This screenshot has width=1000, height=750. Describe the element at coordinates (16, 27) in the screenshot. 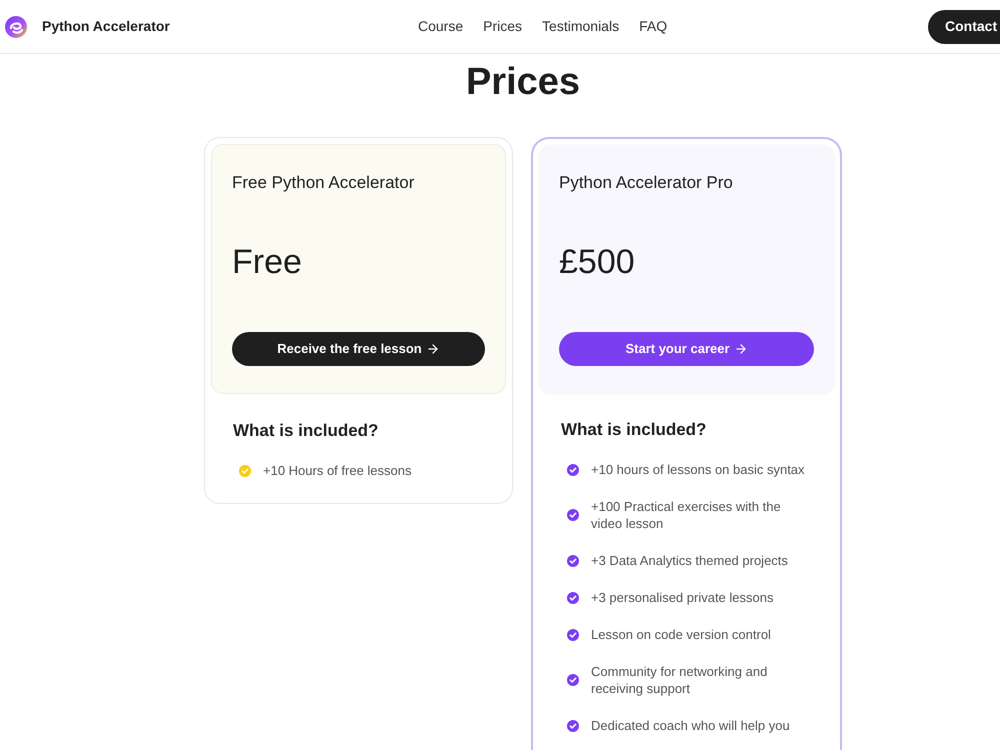

I see `logo-icon` at that location.